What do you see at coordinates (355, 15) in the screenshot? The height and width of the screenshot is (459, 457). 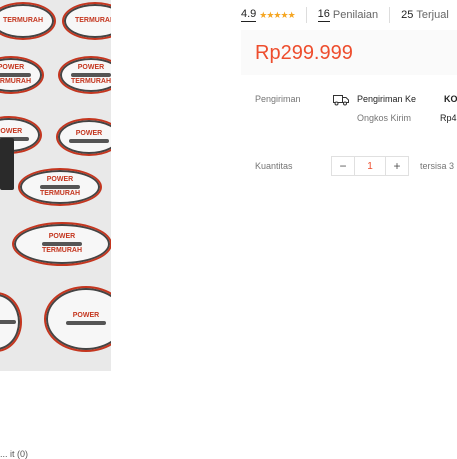 I see `reviews-label: Penilaian` at bounding box center [355, 15].